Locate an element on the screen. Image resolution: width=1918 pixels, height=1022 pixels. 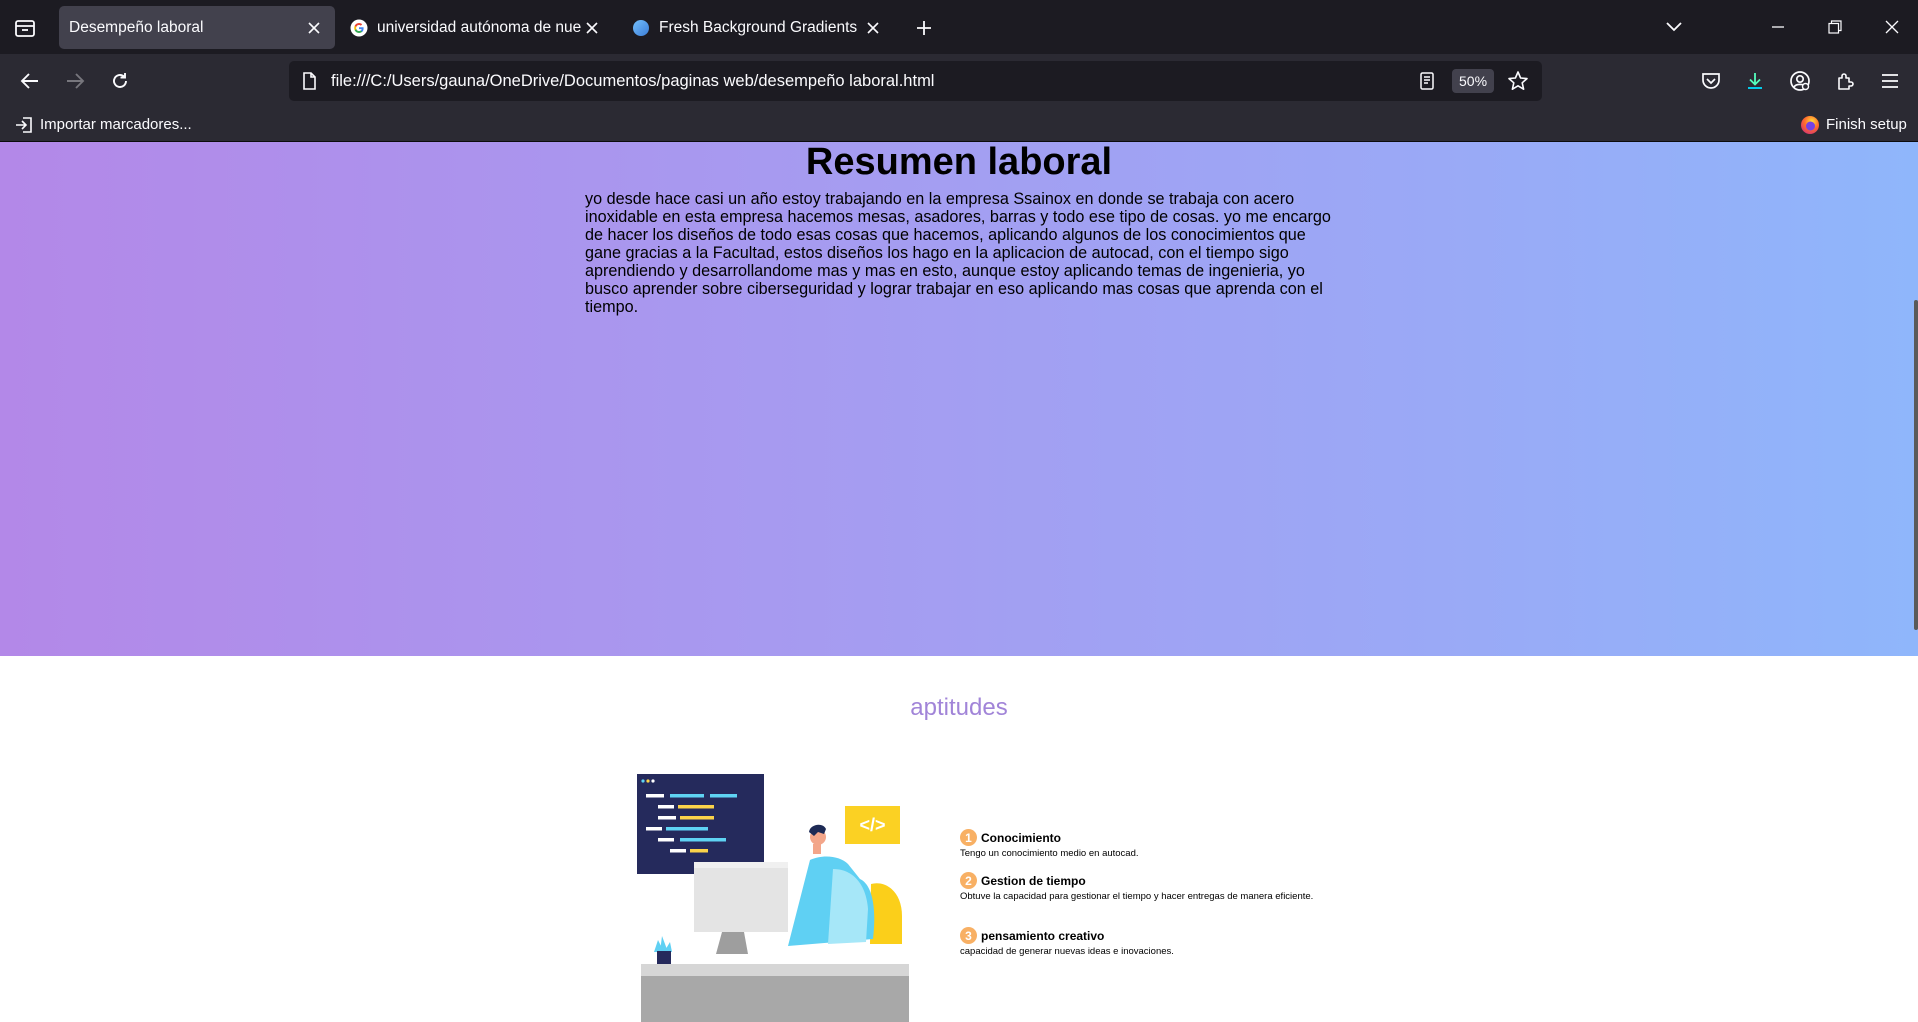
webgradients-icon is located at coordinates (641, 28).